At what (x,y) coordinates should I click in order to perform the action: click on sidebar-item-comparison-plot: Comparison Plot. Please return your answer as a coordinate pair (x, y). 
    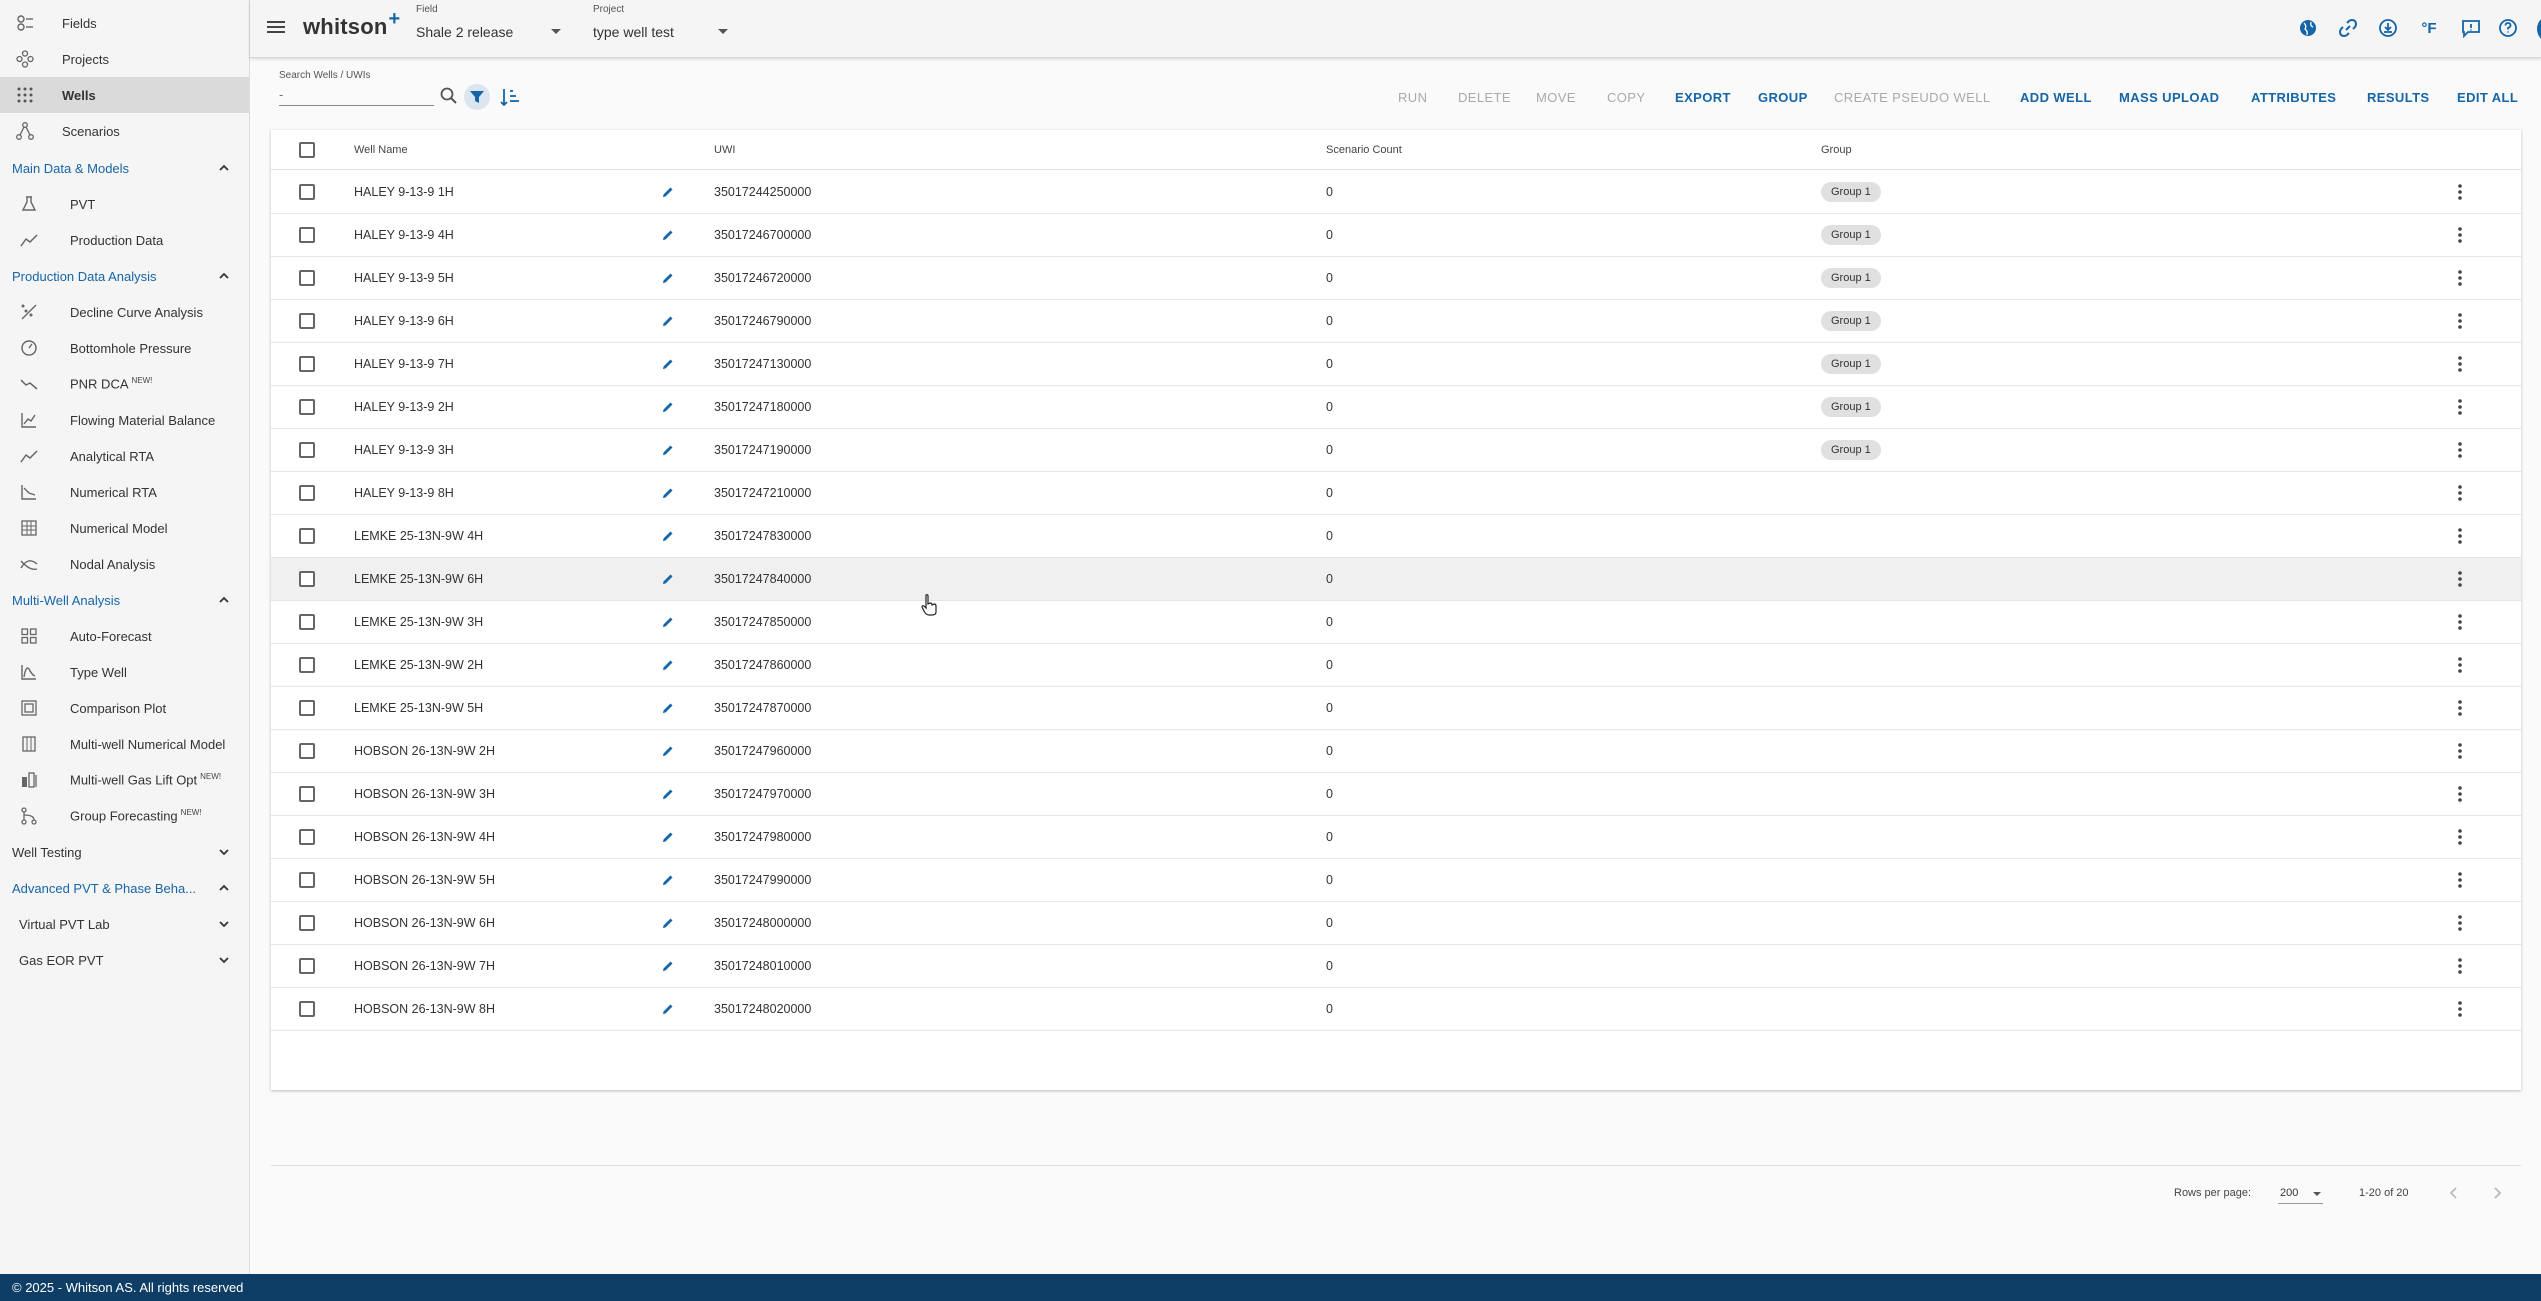
    Looking at the image, I should click on (124, 708).